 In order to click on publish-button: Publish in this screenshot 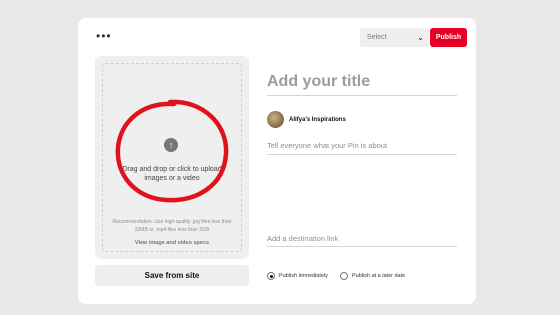, I will do `click(448, 37)`.